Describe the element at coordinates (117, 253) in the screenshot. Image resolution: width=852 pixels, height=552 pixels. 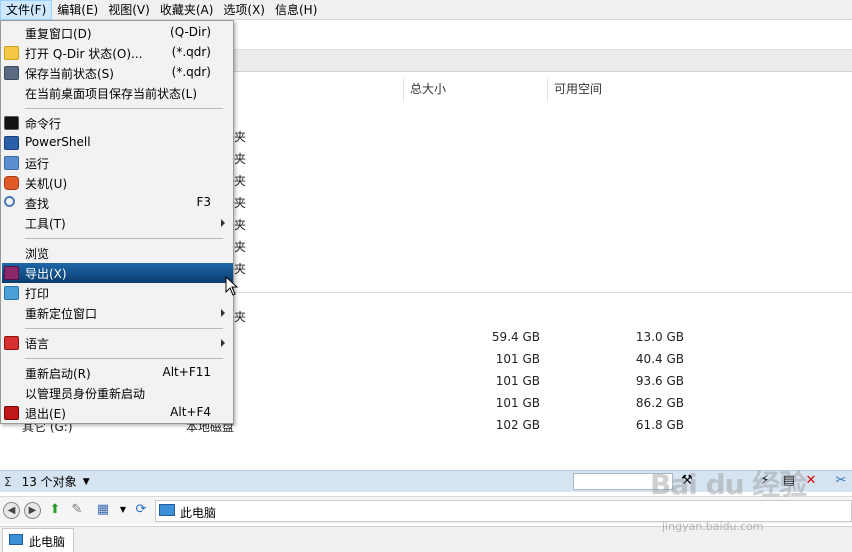
I see `menu-item-browse: 浏览` at that location.